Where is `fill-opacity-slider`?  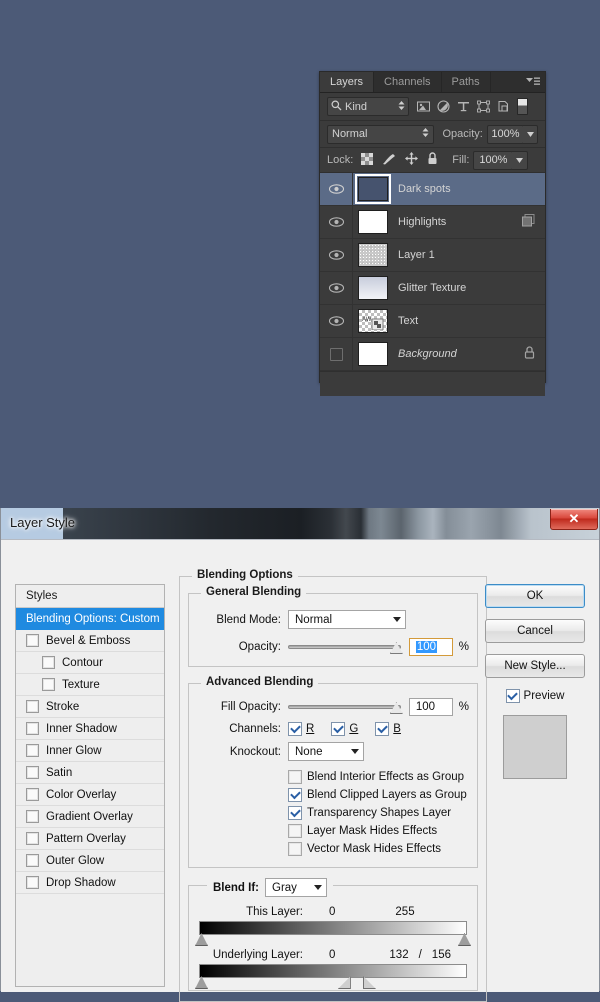 fill-opacity-slider is located at coordinates (345, 707).